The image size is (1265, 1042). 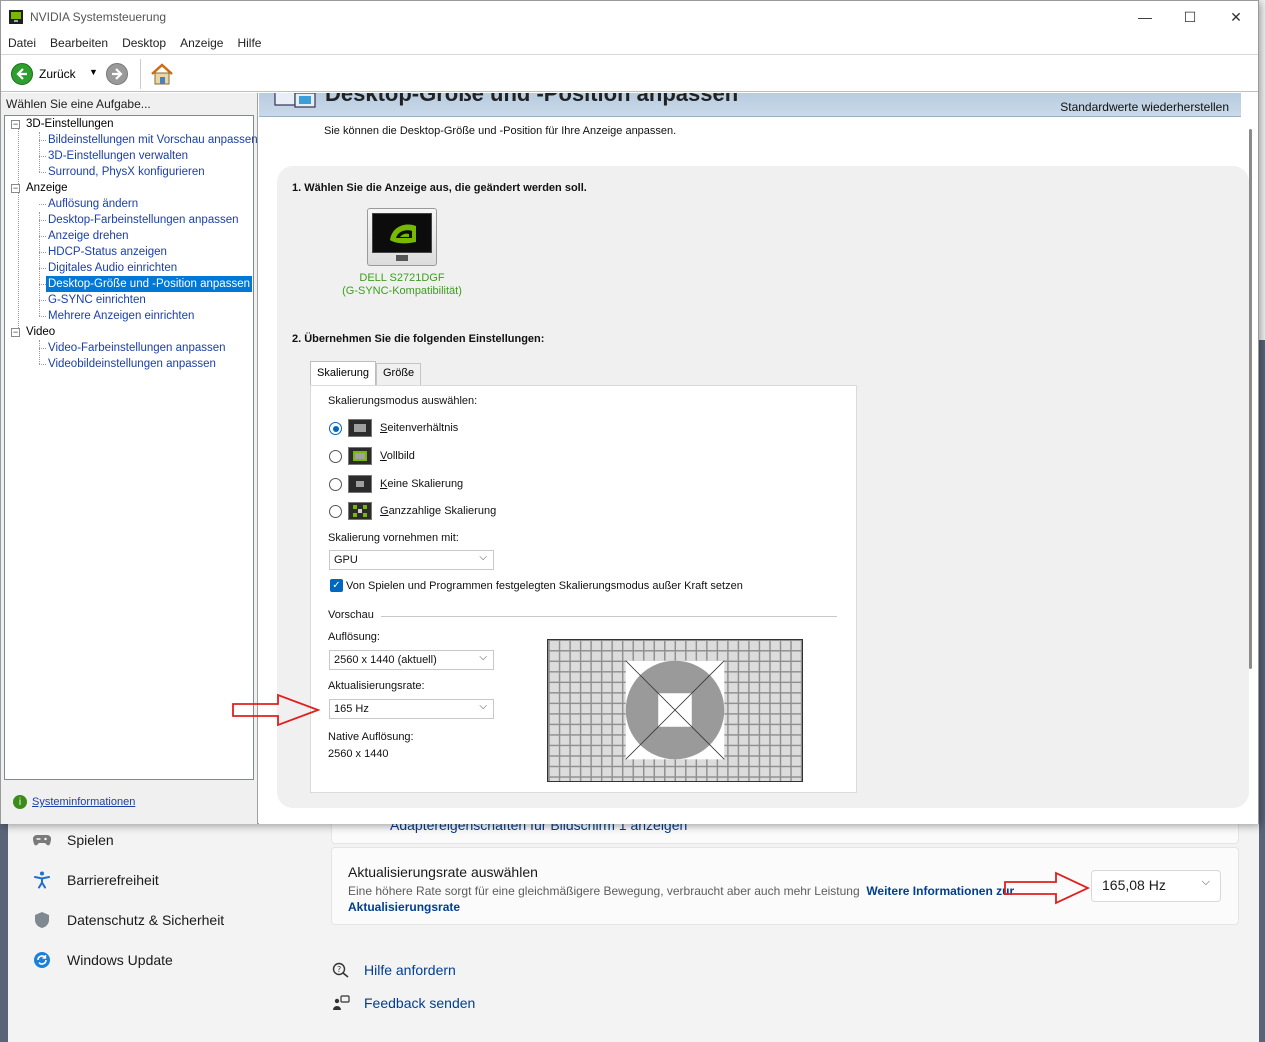 I want to click on tree-item-gsync: G-SYNC einrichten, so click(x=97, y=300).